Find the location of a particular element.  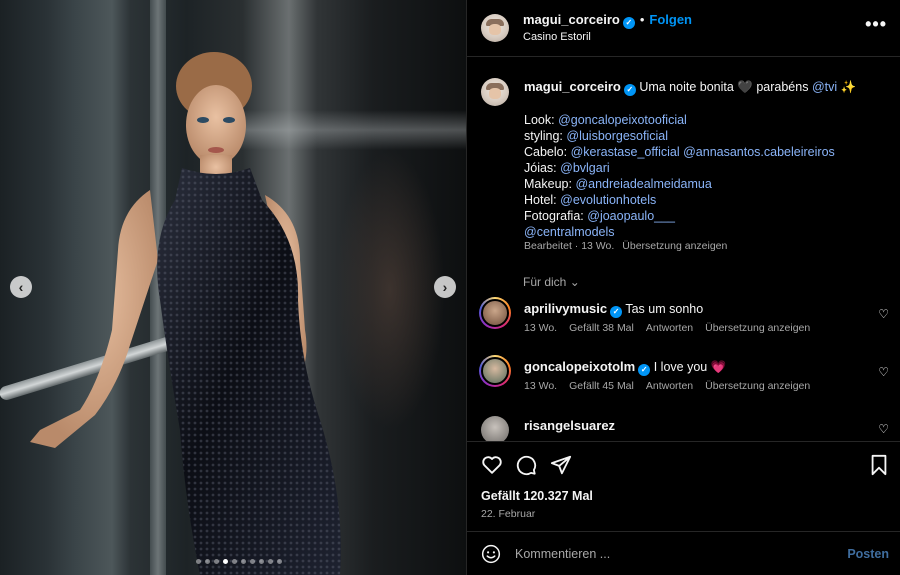

carousel-prev-button: ‹ is located at coordinates (21, 287).